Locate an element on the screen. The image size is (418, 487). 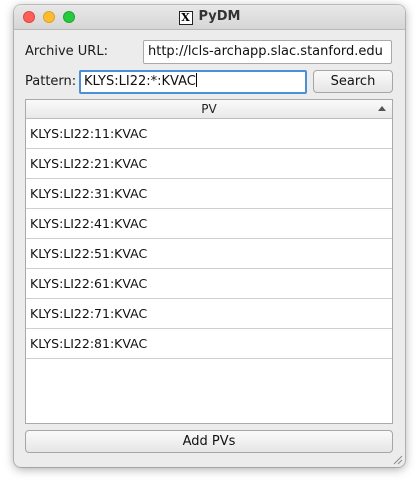
x11-icon: X is located at coordinates (185, 18).